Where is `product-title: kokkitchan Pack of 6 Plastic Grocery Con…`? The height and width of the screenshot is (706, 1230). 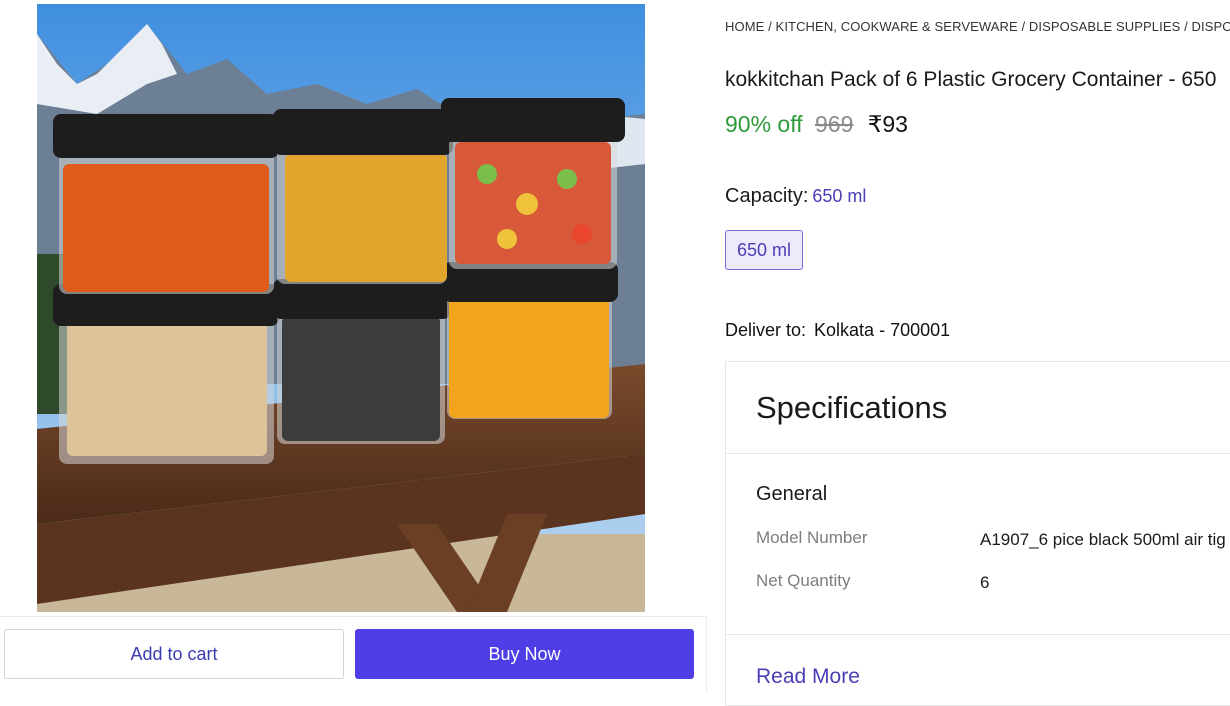 product-title: kokkitchan Pack of 6 Plastic Grocery Con… is located at coordinates (971, 79).